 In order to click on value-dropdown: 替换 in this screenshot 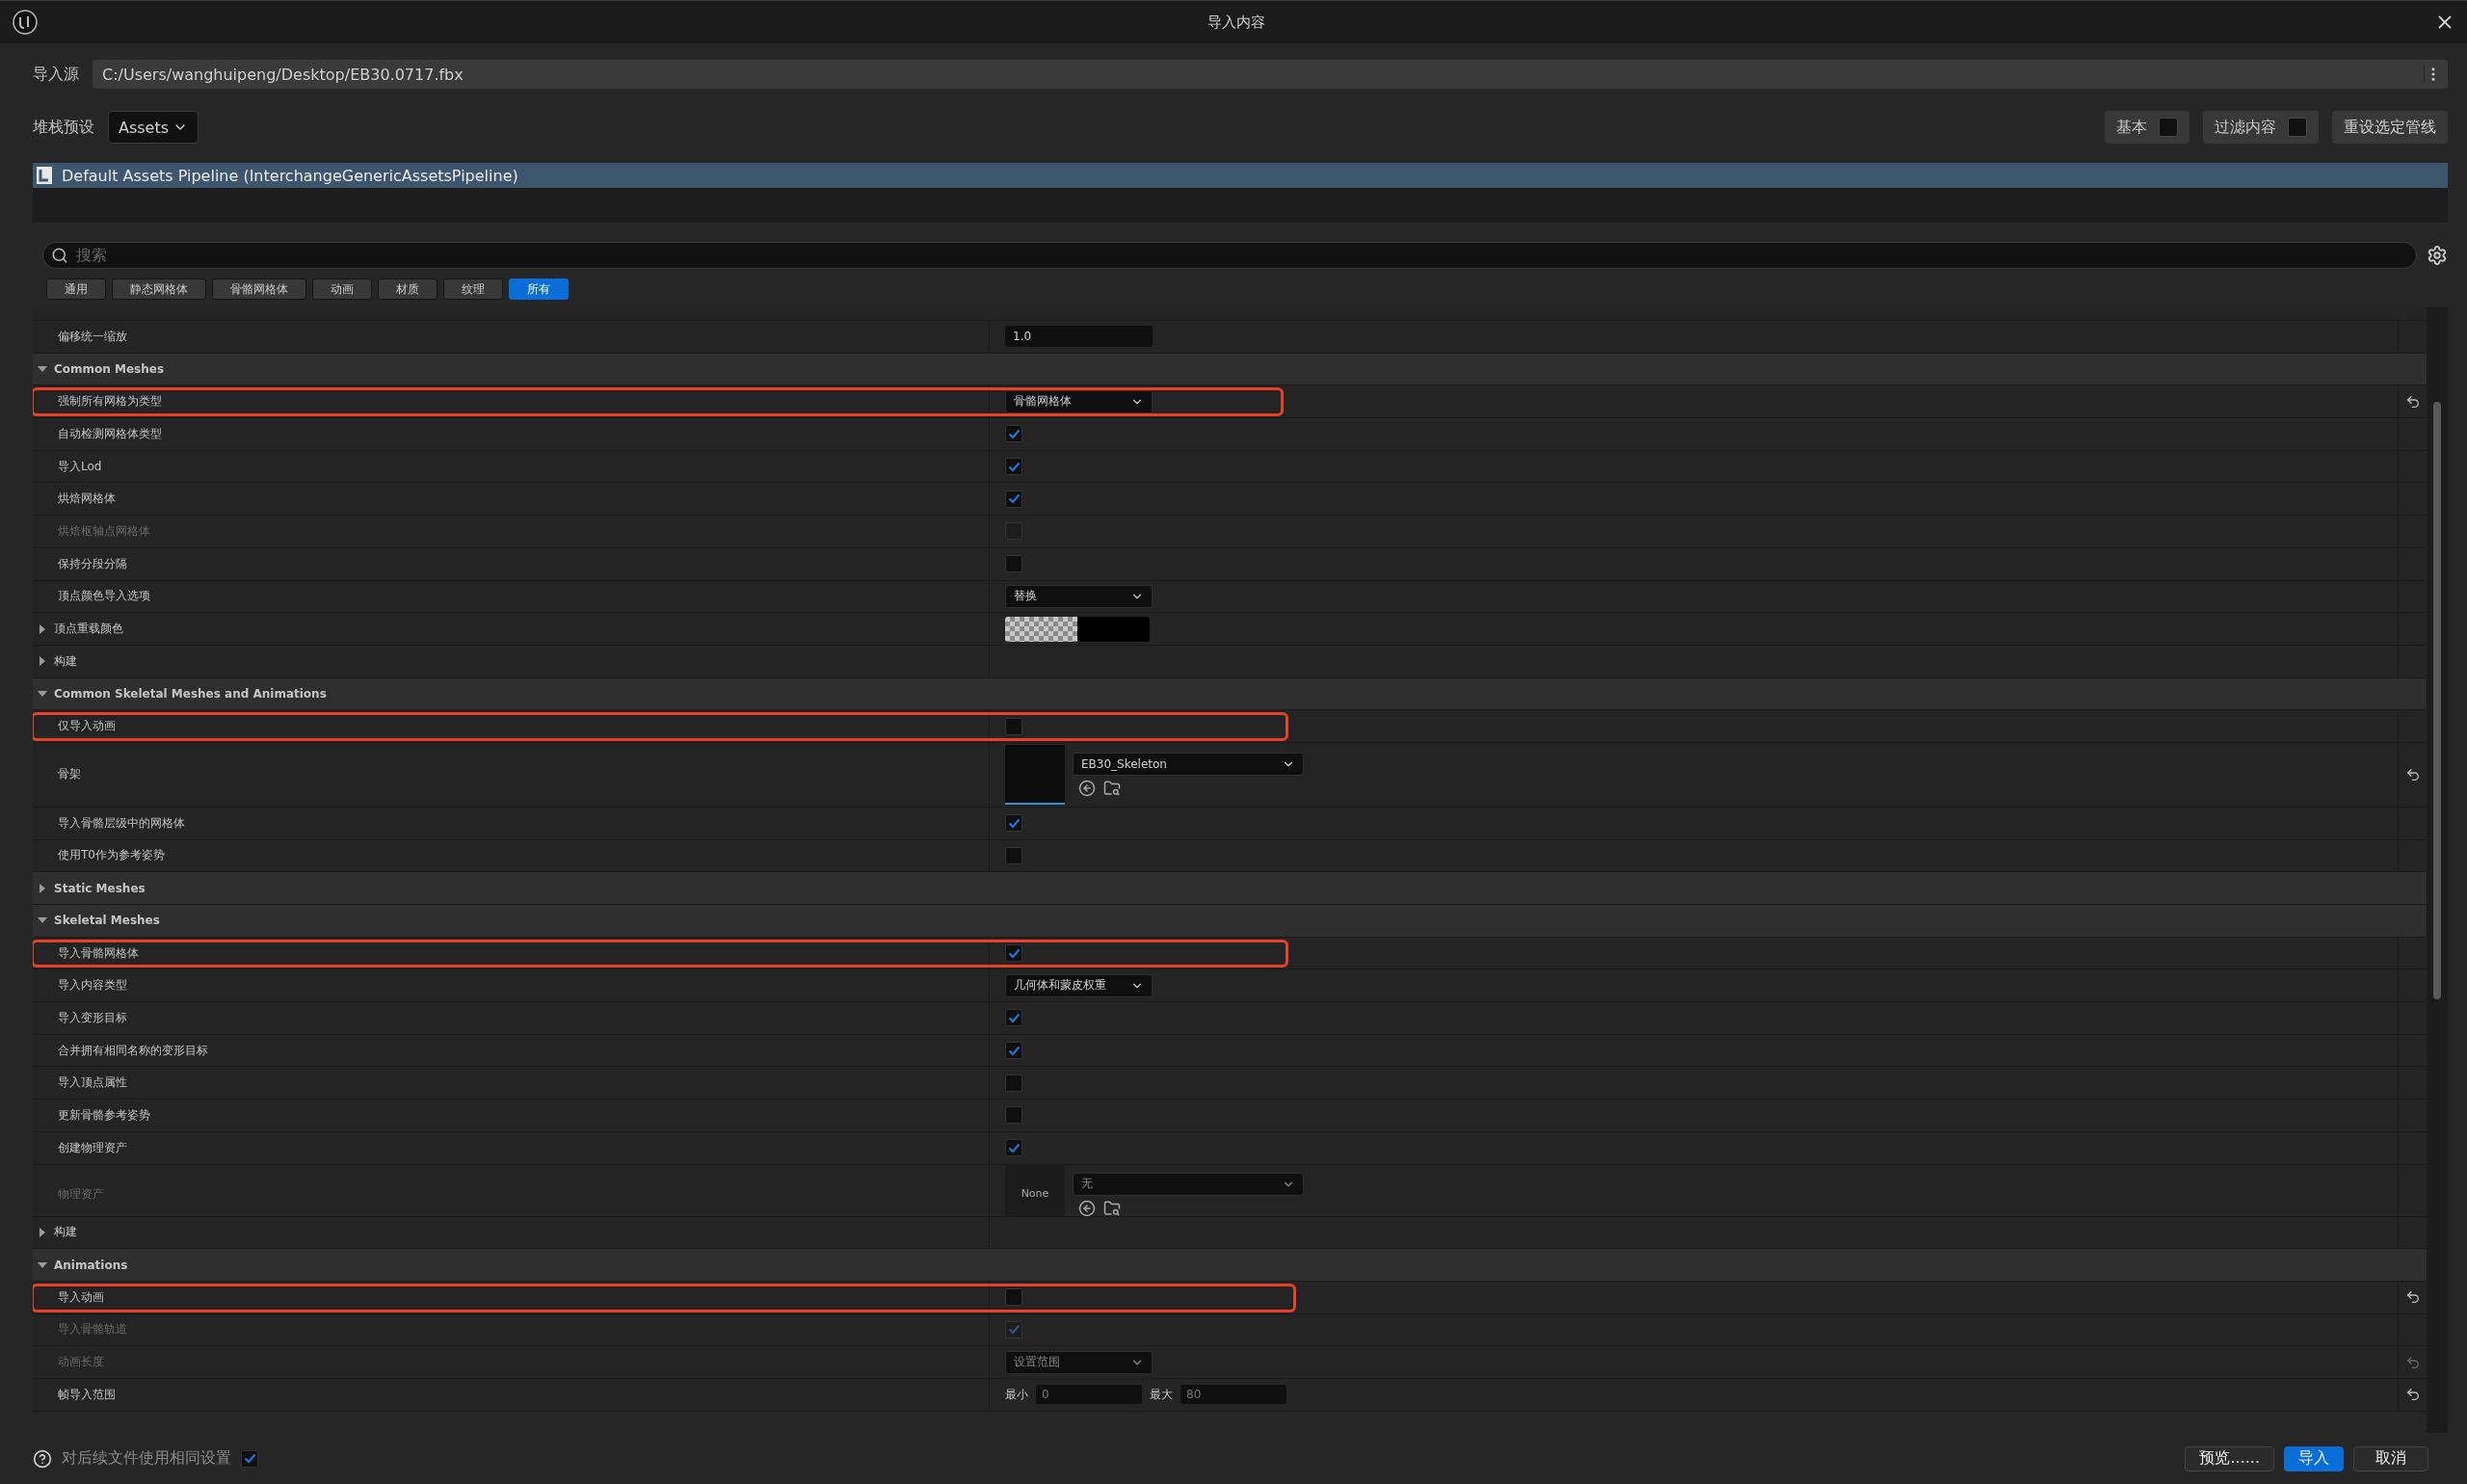, I will do `click(1079, 596)`.